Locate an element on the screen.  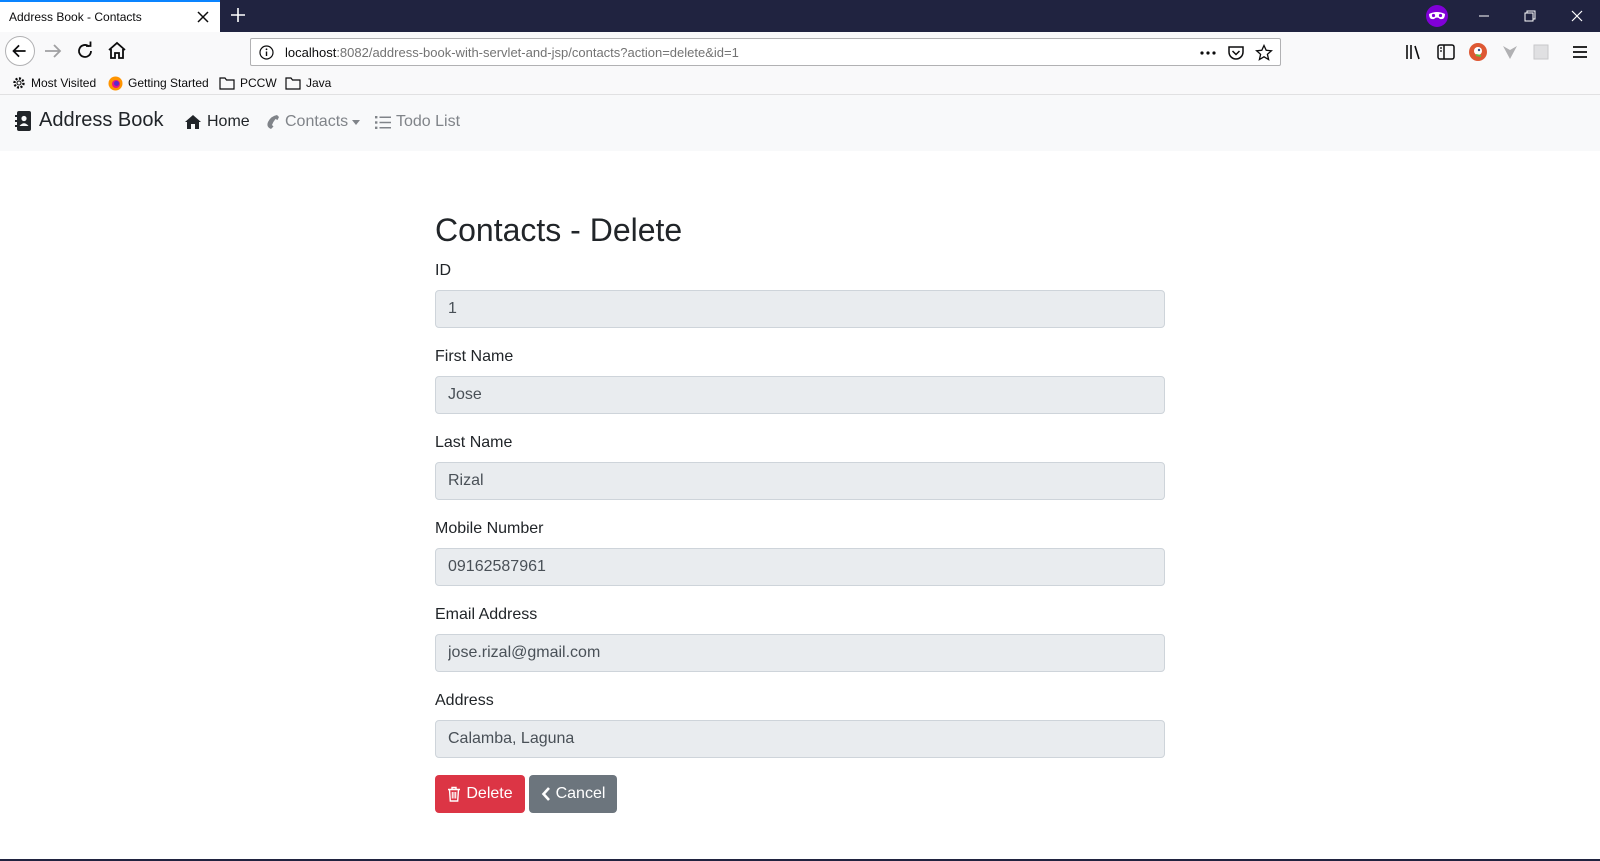
nav-todo-label: Todo List is located at coordinates (428, 121).